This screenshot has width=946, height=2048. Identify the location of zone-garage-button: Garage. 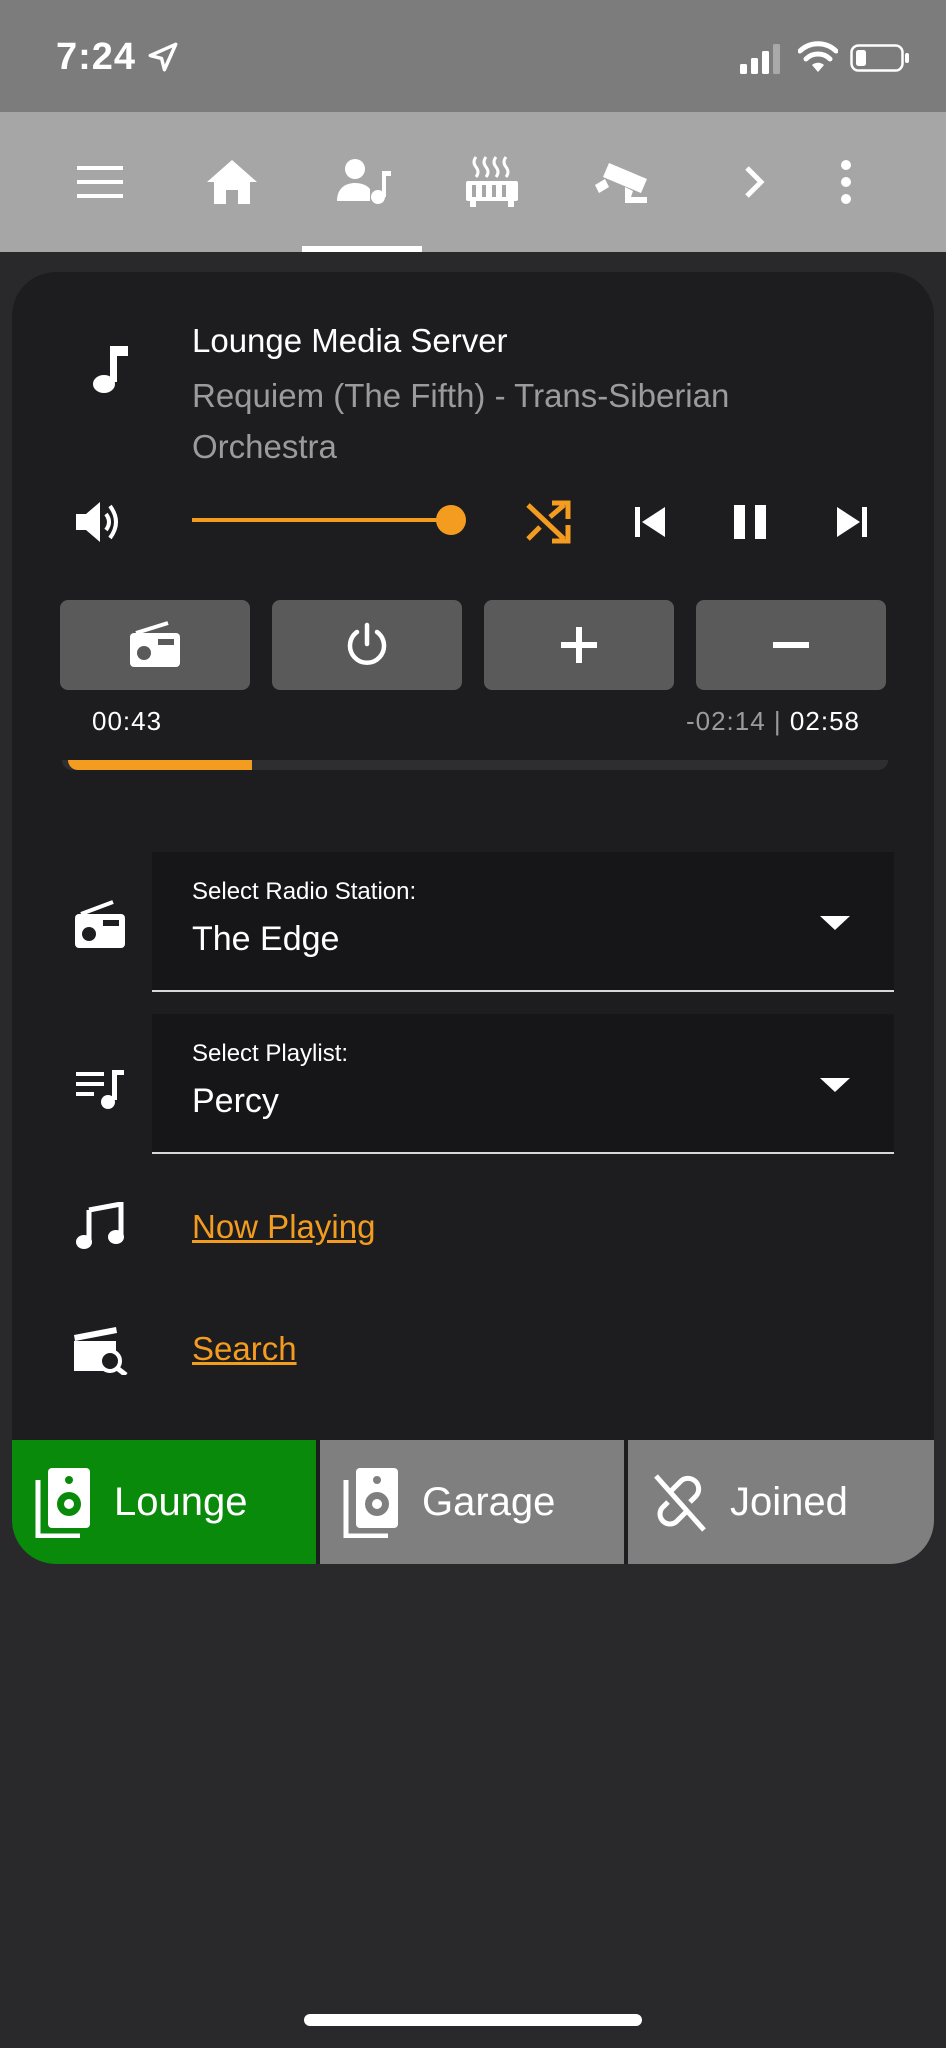
(472, 1502).